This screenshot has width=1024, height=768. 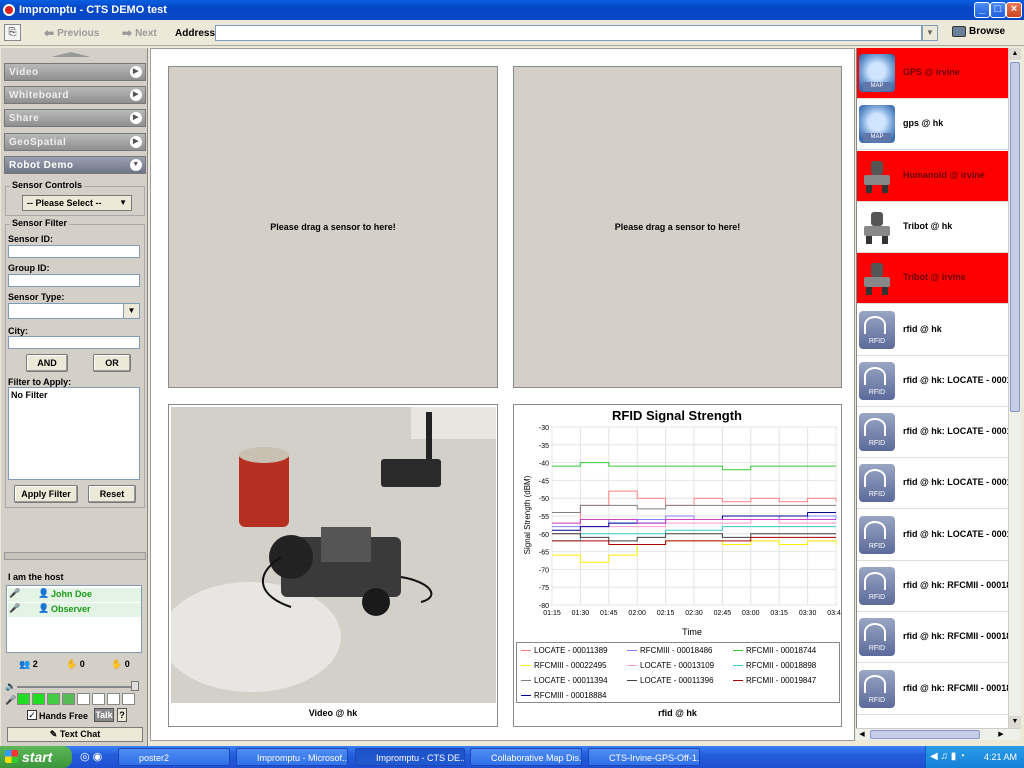 I want to click on sensor-drop-zone-1: Please drag a sensor to here!, so click(x=333, y=227).